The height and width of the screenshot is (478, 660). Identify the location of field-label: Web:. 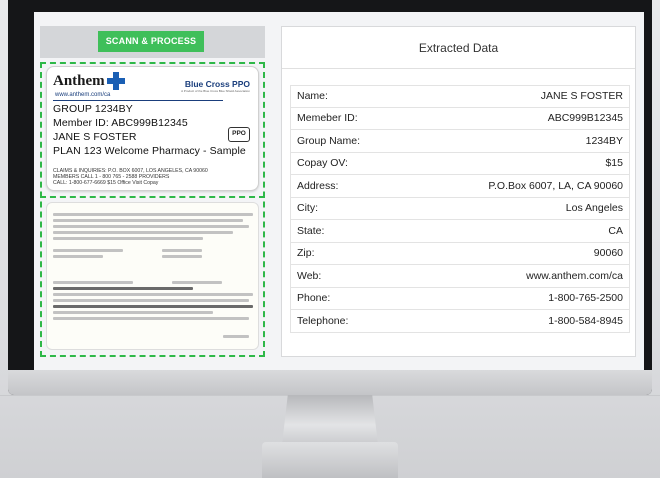
(309, 275).